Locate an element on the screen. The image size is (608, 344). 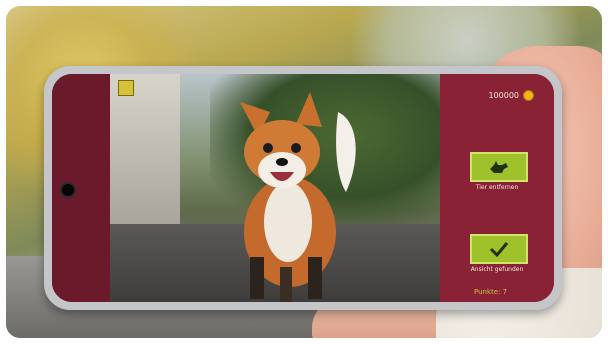
fox-leg-front-left is located at coordinates (257, 278).